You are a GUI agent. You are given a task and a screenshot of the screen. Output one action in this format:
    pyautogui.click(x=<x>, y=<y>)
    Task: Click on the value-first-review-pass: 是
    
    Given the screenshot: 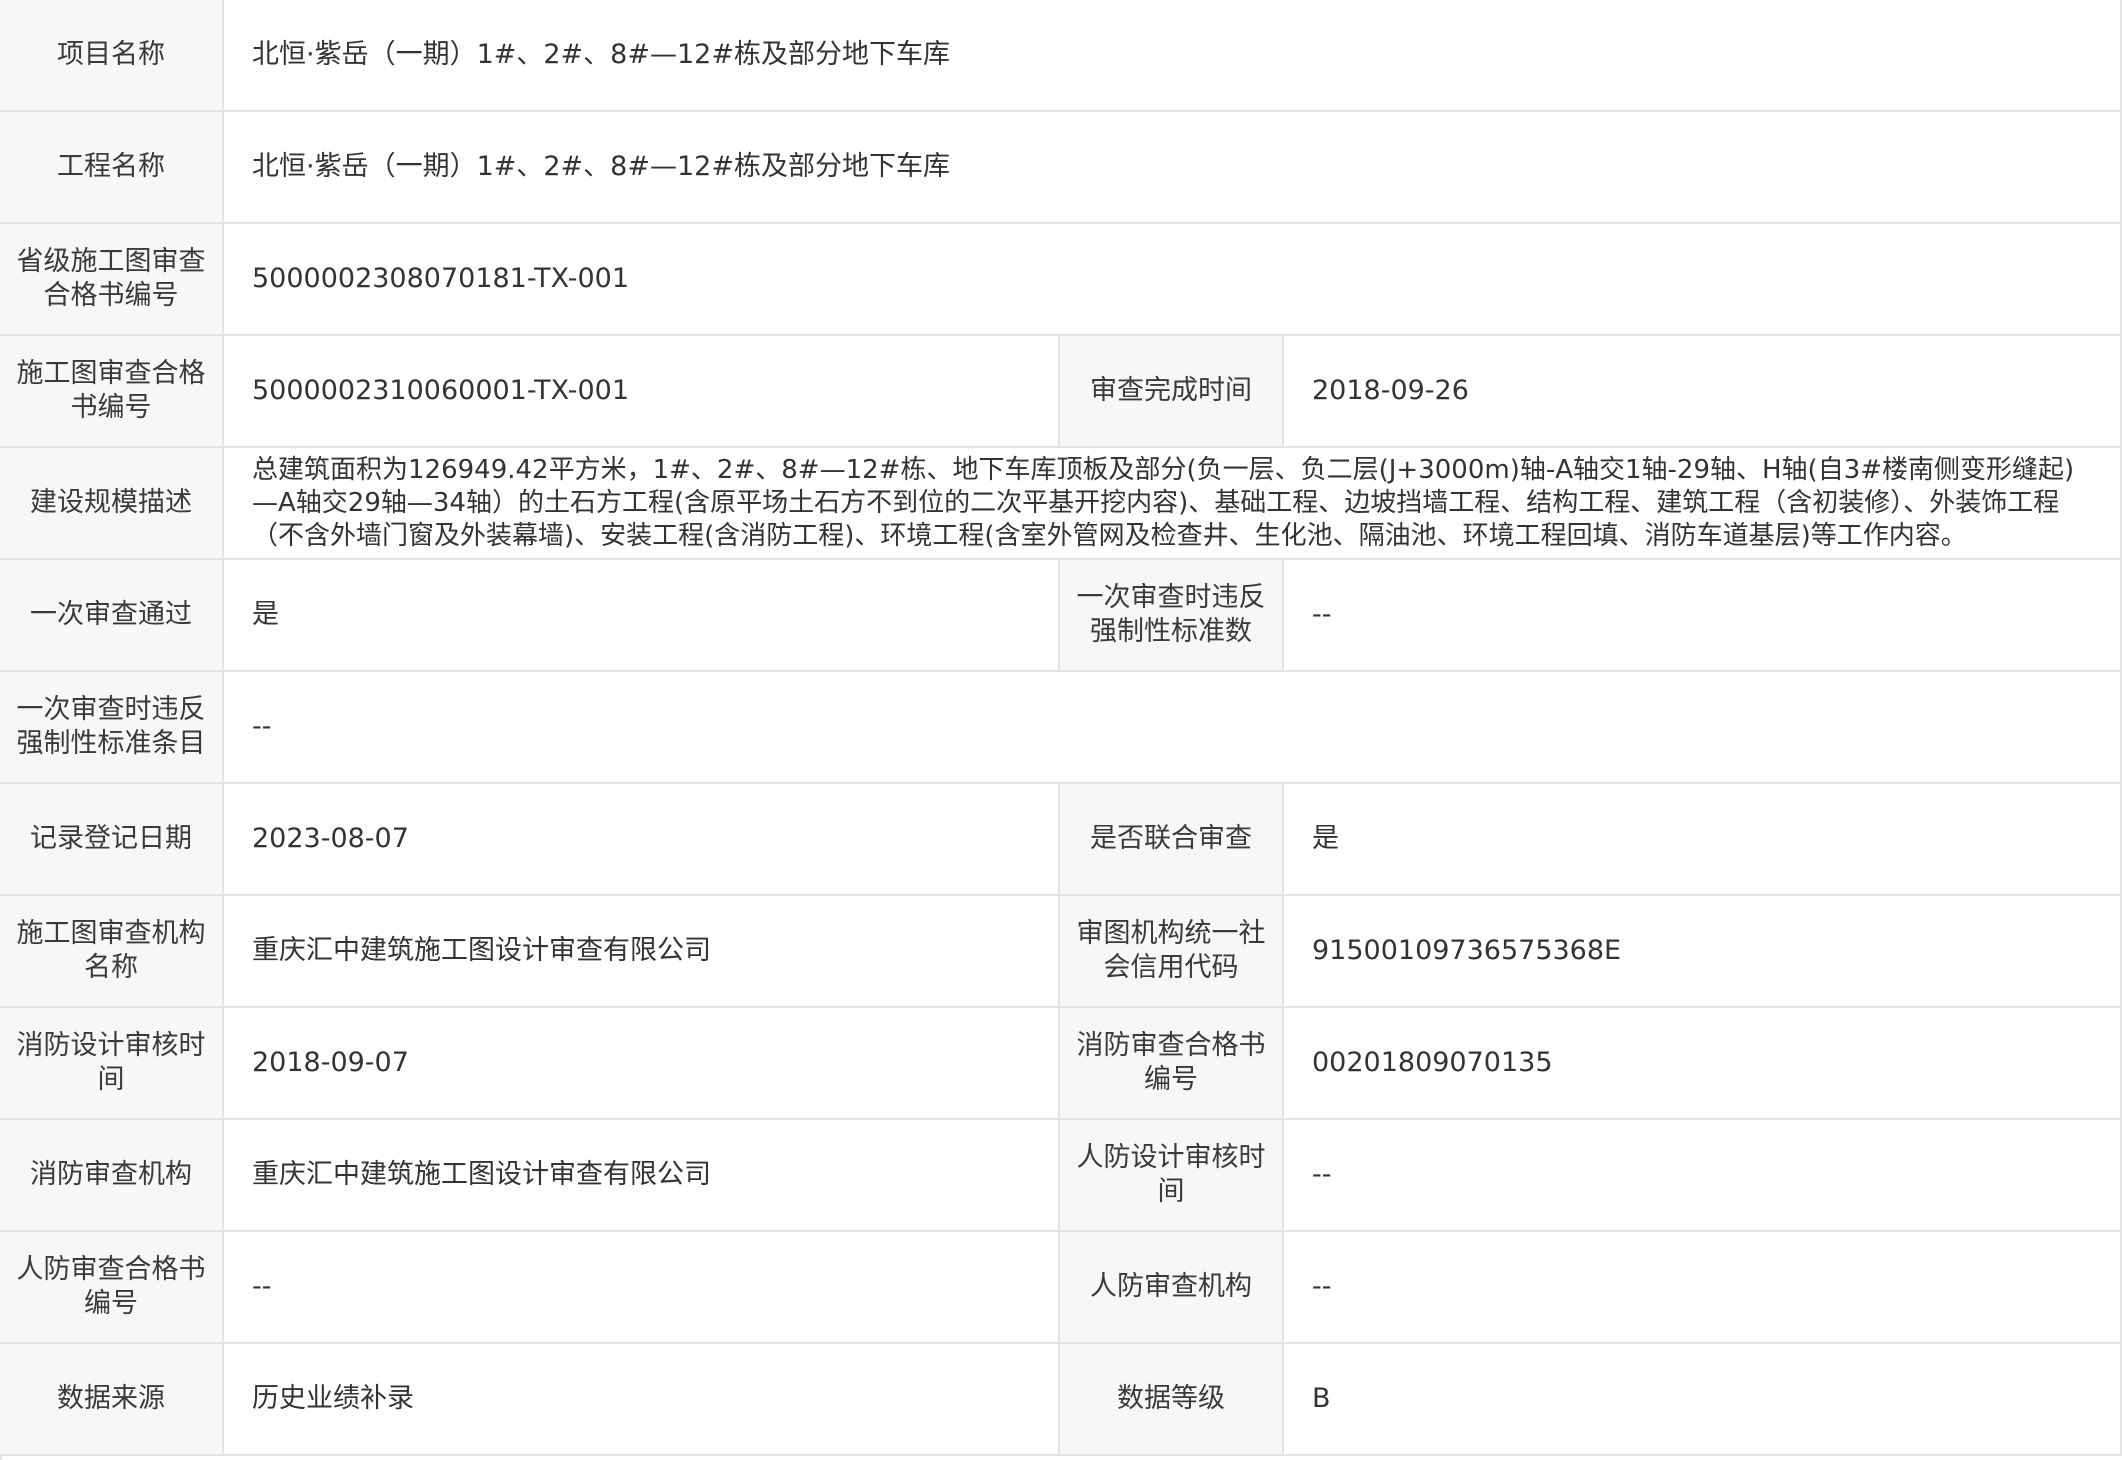 What is the action you would take?
    pyautogui.click(x=642, y=616)
    